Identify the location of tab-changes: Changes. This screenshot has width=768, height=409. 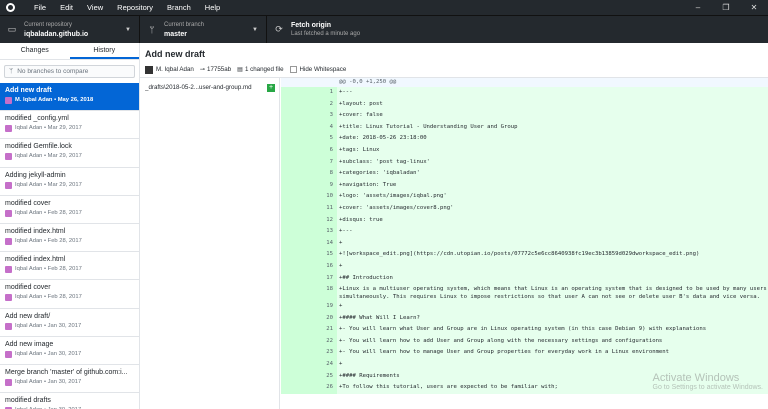
(35, 51).